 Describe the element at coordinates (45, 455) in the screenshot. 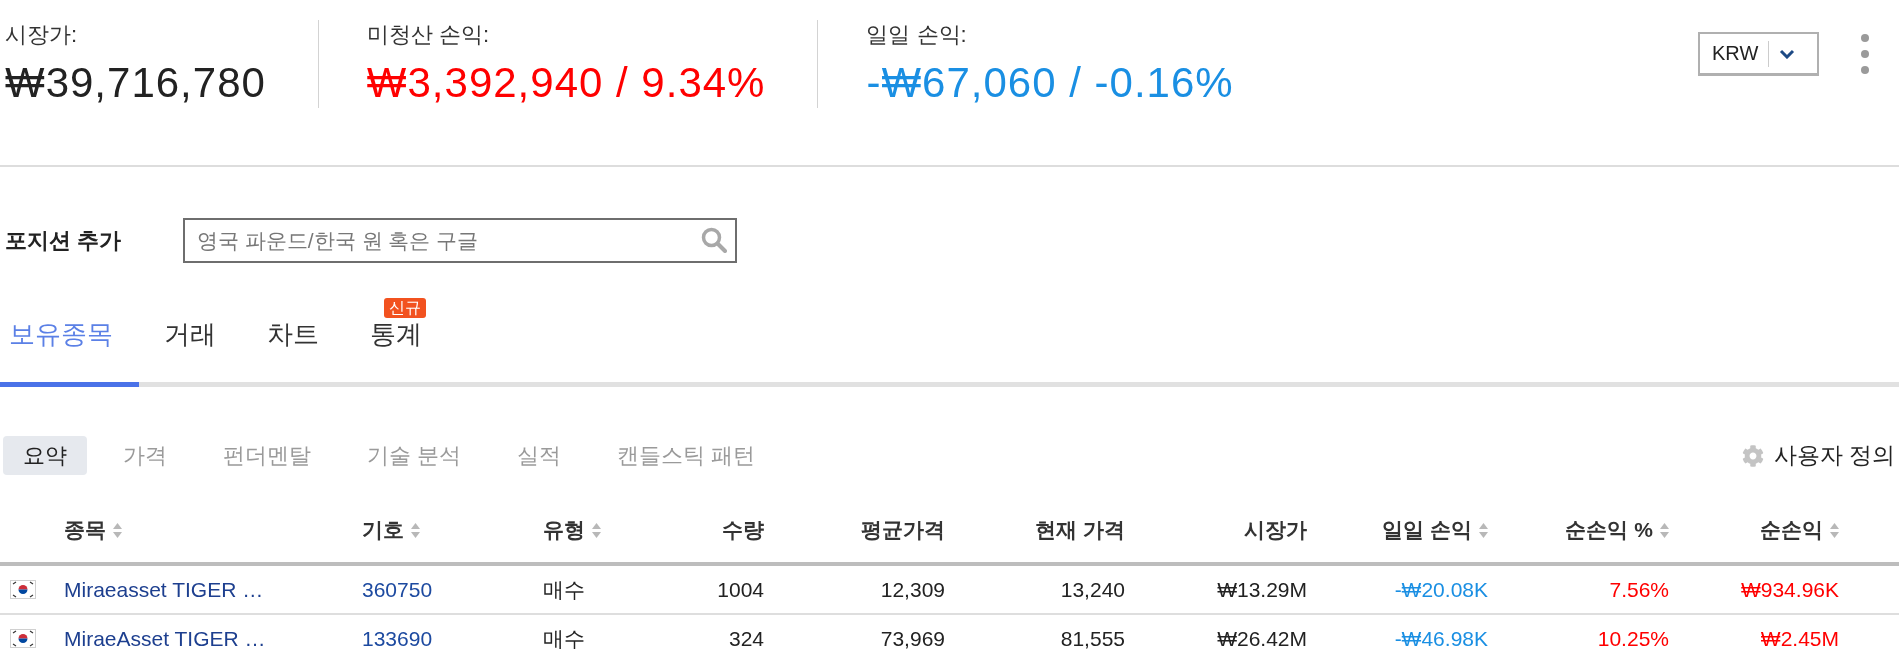

I see `sub-tab: 요약` at that location.